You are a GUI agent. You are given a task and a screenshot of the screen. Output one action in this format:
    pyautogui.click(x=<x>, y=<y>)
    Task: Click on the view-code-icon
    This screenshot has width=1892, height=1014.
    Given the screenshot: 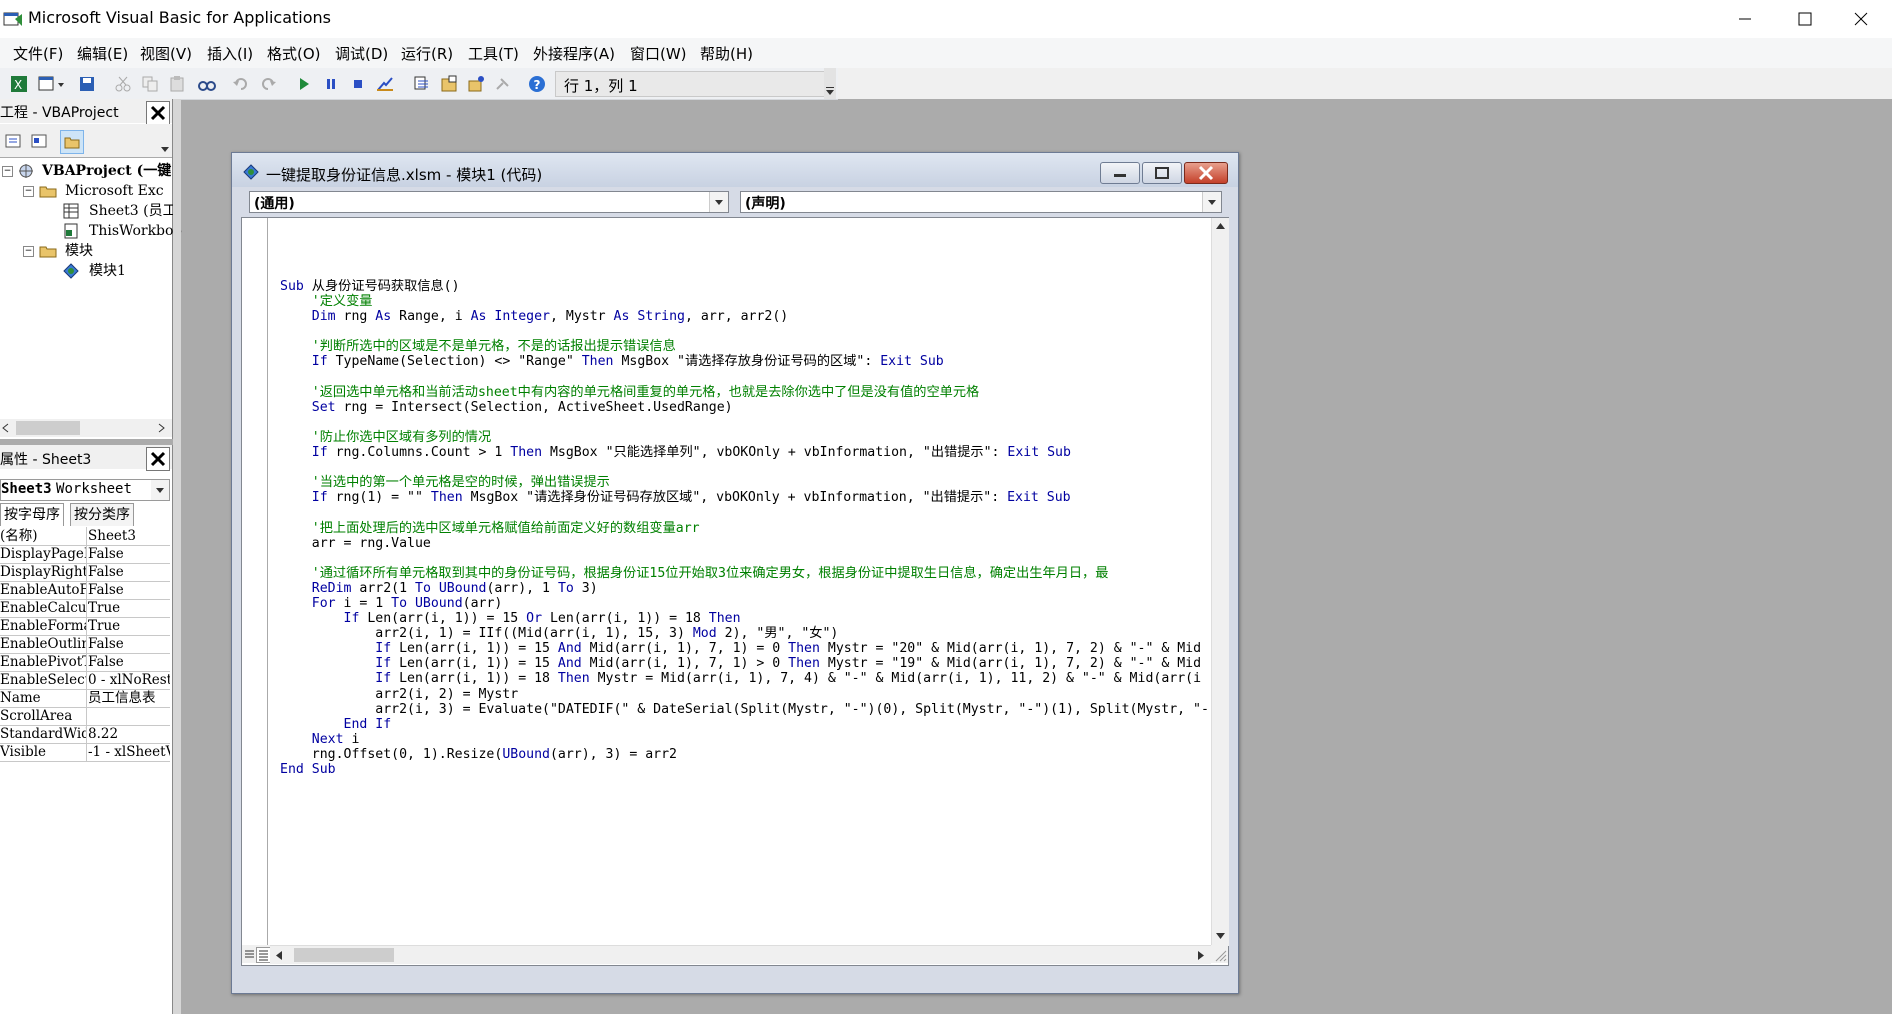 What is the action you would take?
    pyautogui.click(x=13, y=141)
    